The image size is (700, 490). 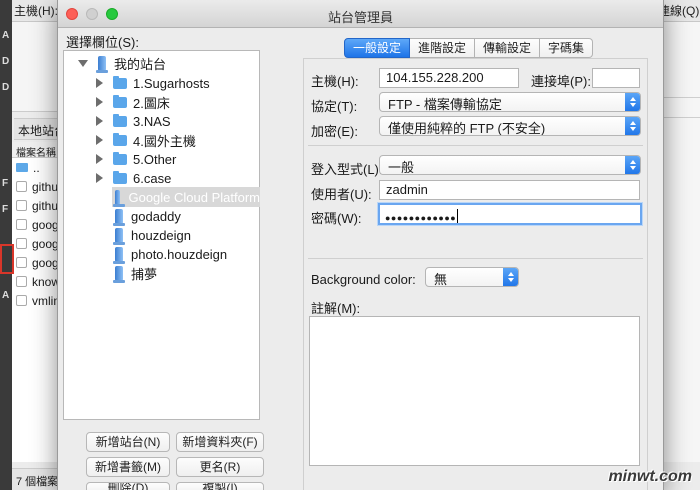 I want to click on tree-folder-label: 2.圖床, so click(x=151, y=103).